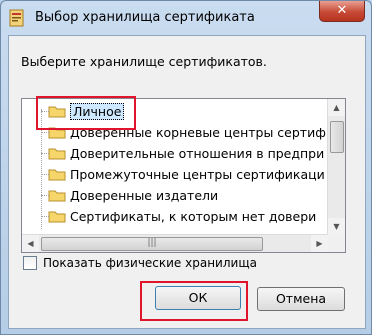  I want to click on highlight-box-personal, so click(86, 113).